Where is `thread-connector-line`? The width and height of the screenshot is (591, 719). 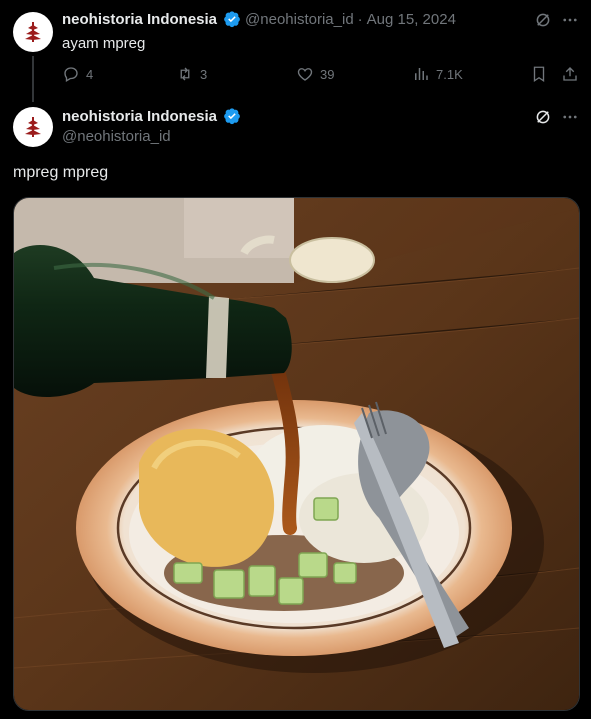 thread-connector-line is located at coordinates (33, 79).